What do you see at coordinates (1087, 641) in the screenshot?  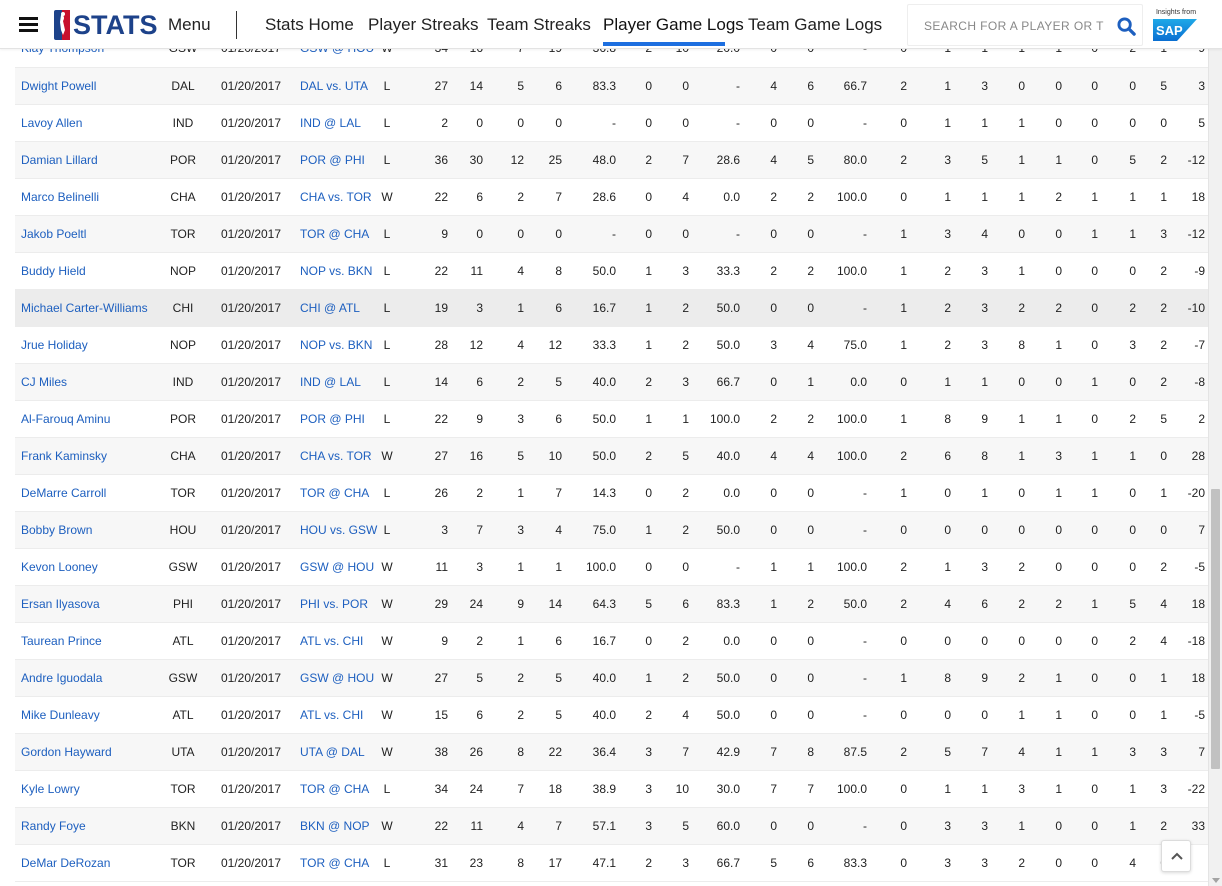 I see `cell-blk: 0` at bounding box center [1087, 641].